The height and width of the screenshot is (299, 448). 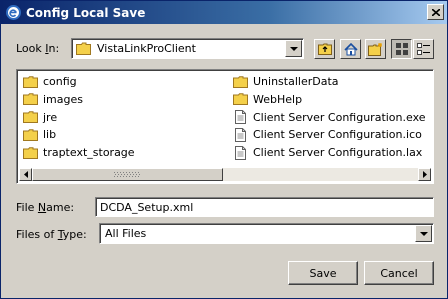 I want to click on new-folder-icon, so click(x=375, y=49).